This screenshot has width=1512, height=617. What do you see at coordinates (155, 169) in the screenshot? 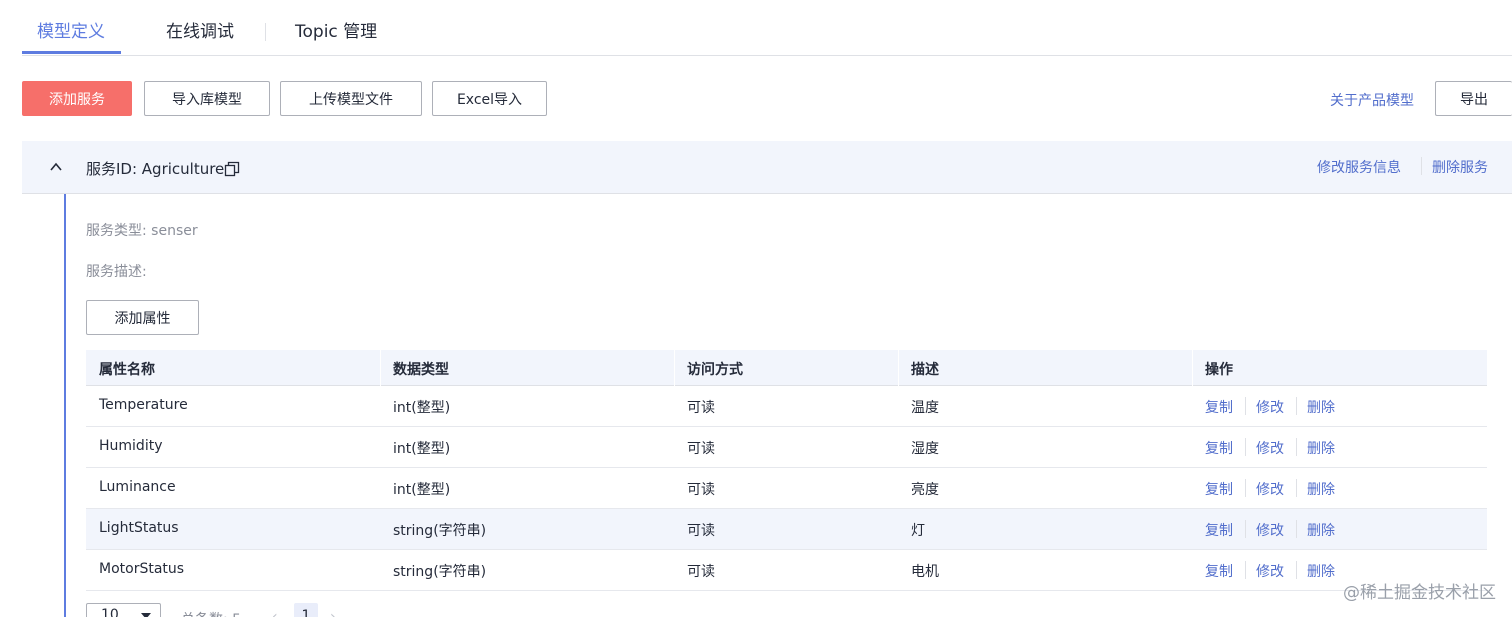
I see `service-id: 服务ID: Agriculture` at bounding box center [155, 169].